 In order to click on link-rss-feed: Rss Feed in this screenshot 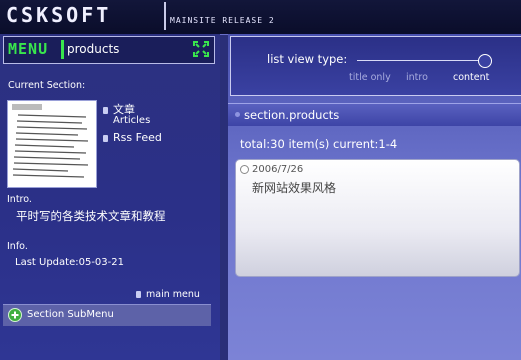, I will do `click(132, 137)`.